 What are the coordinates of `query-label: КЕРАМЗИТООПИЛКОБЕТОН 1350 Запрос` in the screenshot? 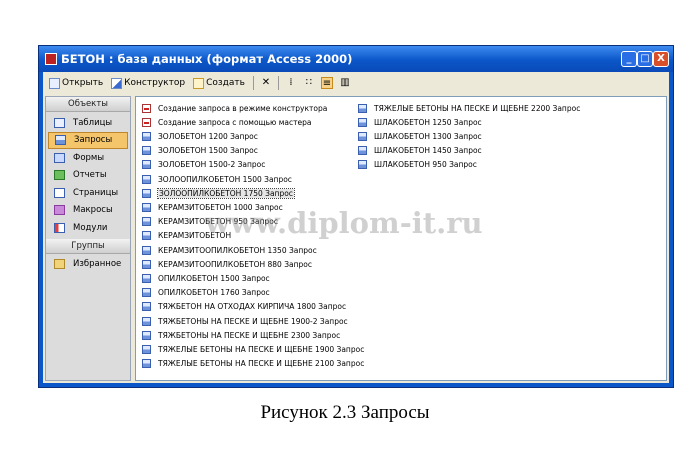 It's located at (237, 250).